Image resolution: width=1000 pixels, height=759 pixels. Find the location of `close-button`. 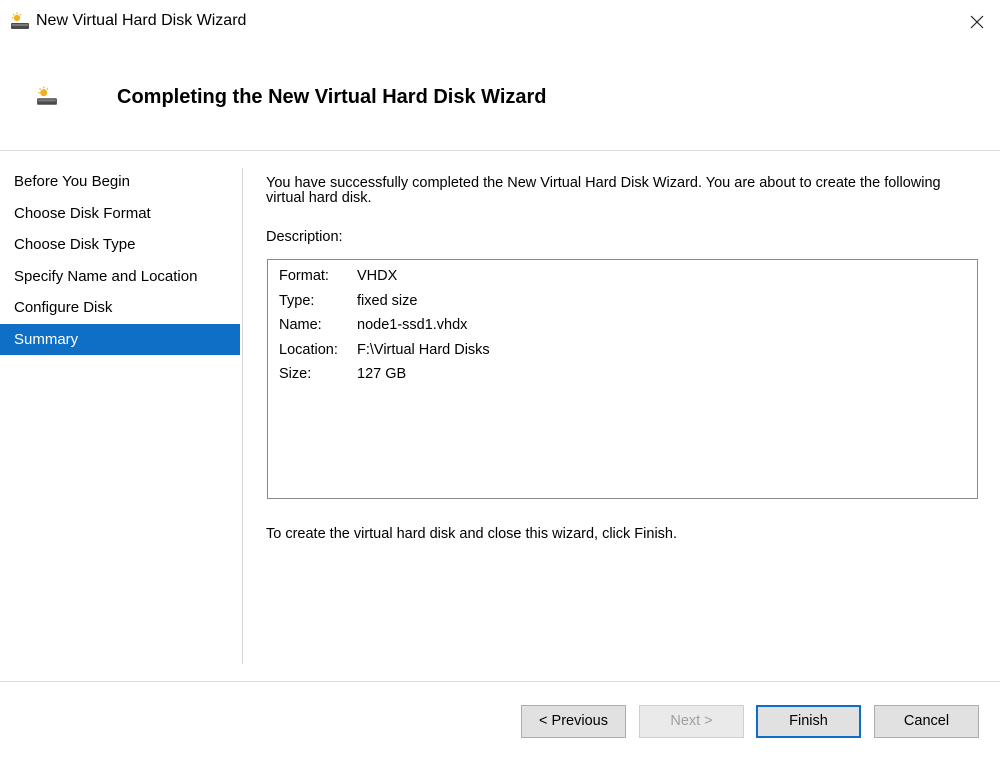

close-button is located at coordinates (977, 22).